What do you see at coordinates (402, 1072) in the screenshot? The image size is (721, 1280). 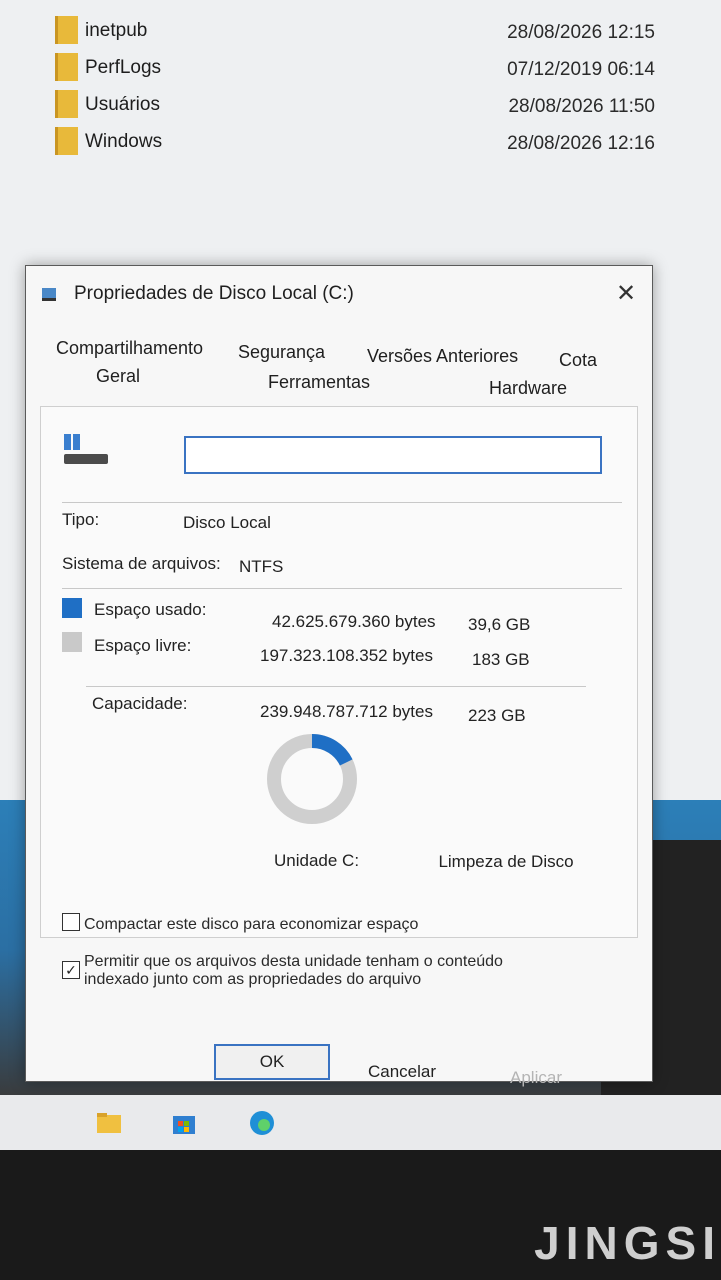 I see `cancel-button: Cancelar` at bounding box center [402, 1072].